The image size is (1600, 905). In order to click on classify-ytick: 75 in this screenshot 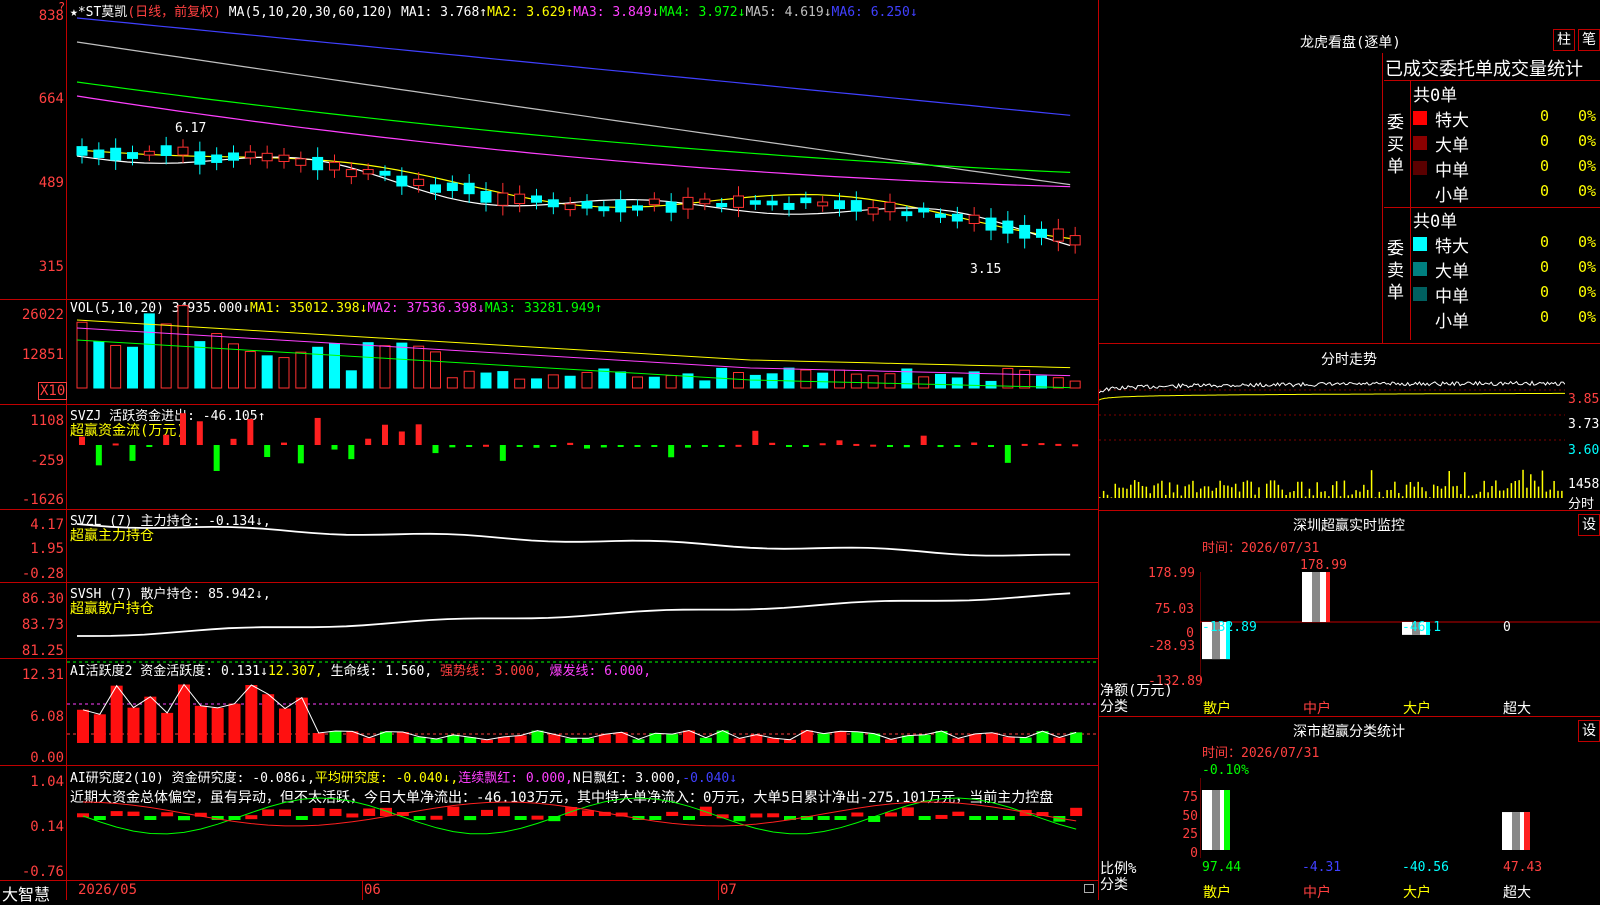, I will do `click(1175, 797)`.